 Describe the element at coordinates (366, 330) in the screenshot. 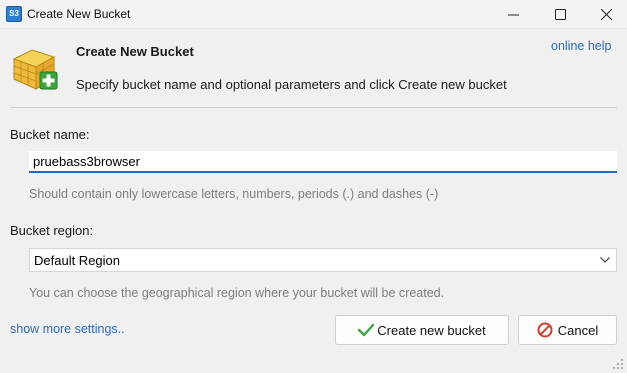

I see `checkmark-icon` at that location.